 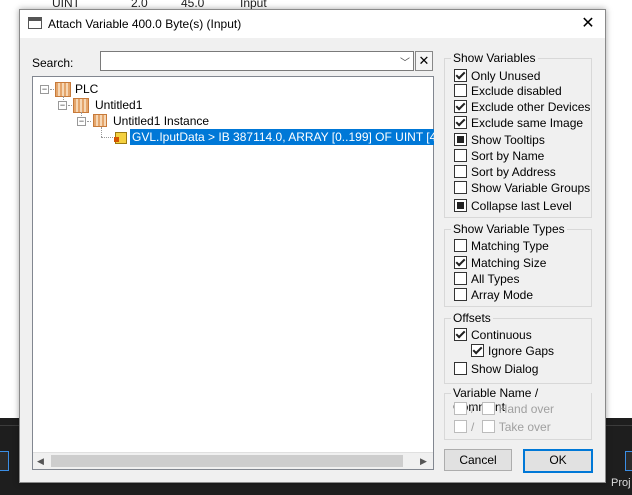 I want to click on search-input: ﹀, so click(x=257, y=61).